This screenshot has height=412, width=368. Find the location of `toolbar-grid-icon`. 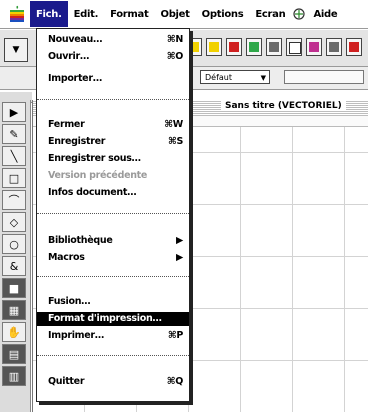

toolbar-grid-icon is located at coordinates (274, 47).